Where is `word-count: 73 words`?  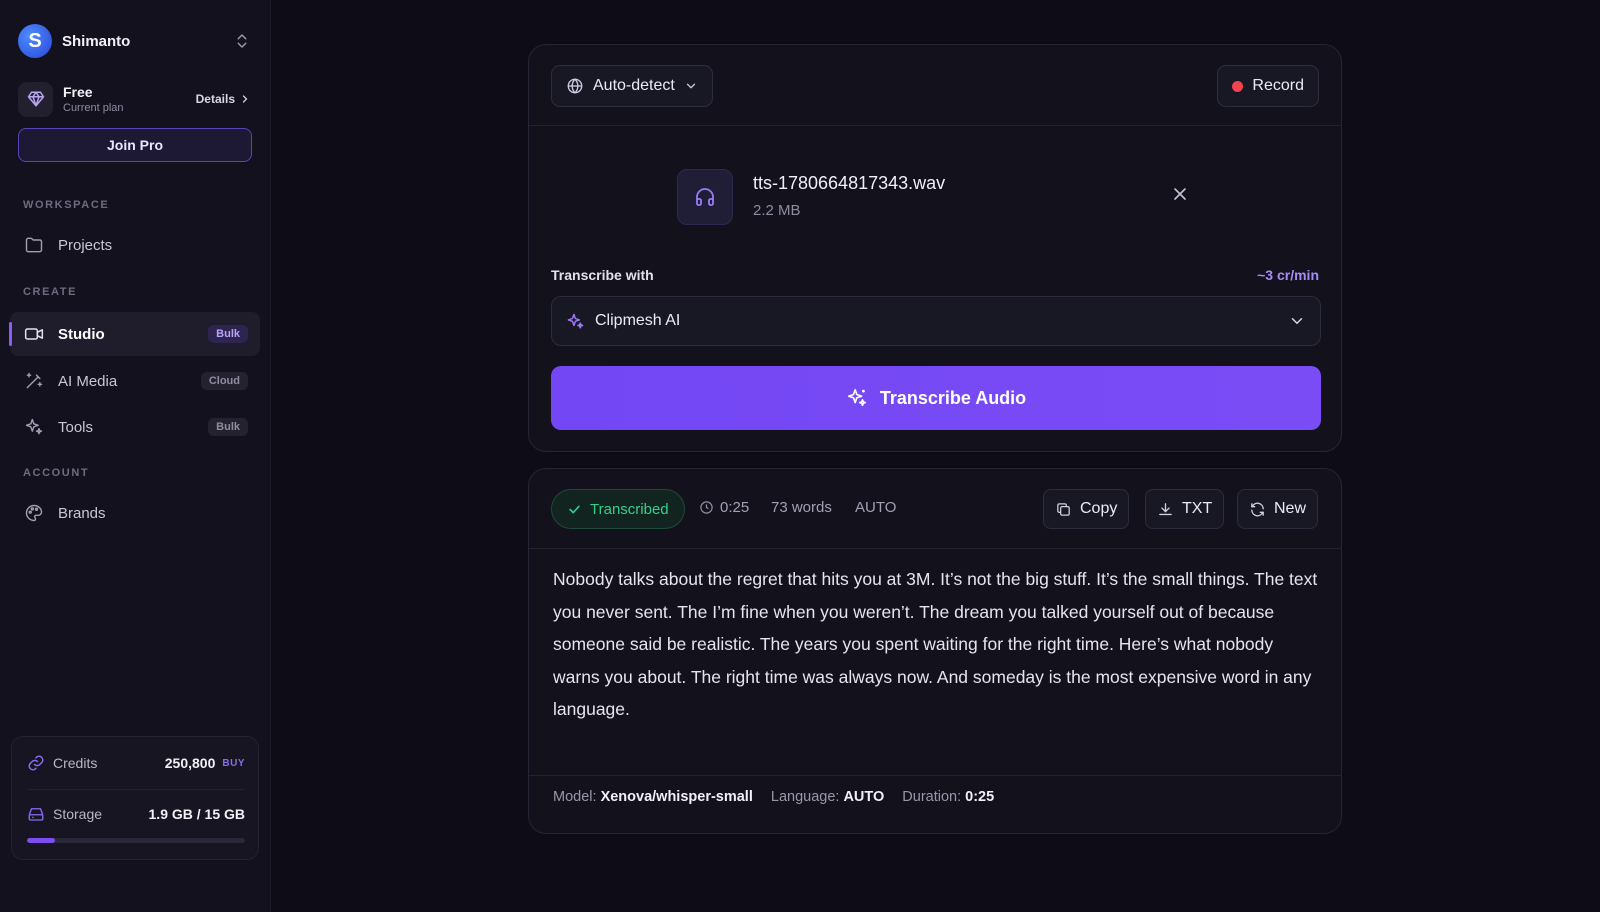 word-count: 73 words is located at coordinates (801, 507).